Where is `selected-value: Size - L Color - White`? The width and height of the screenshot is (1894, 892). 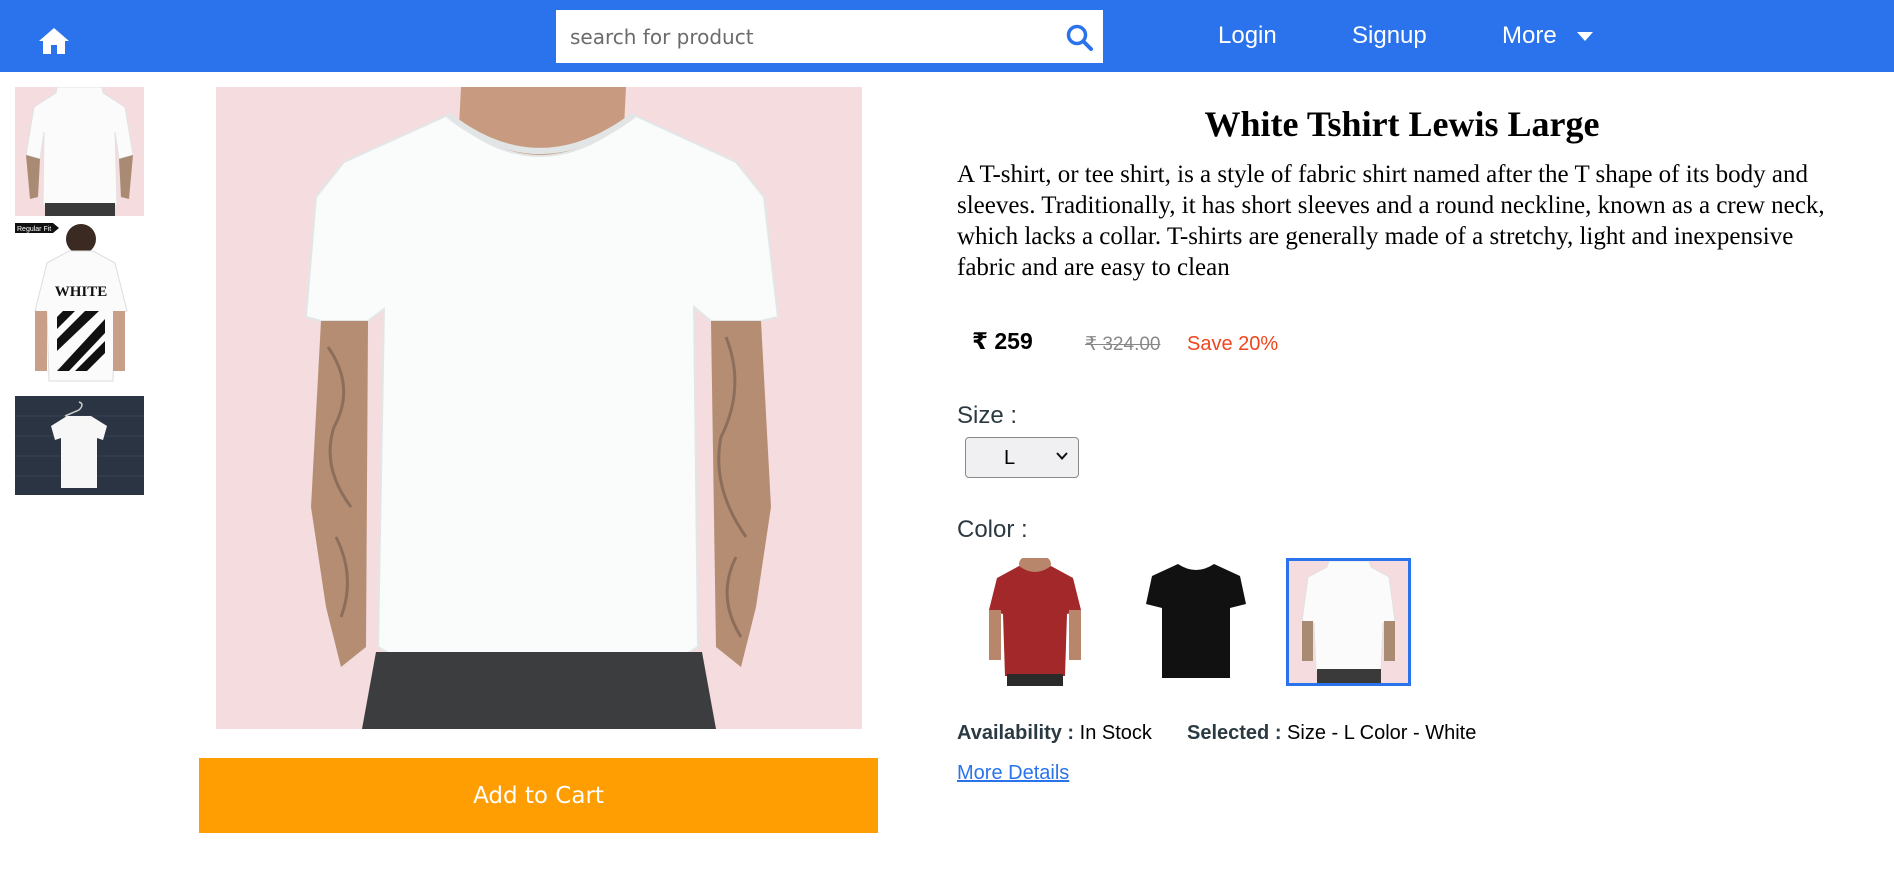
selected-value: Size - L Color - White is located at coordinates (1382, 733).